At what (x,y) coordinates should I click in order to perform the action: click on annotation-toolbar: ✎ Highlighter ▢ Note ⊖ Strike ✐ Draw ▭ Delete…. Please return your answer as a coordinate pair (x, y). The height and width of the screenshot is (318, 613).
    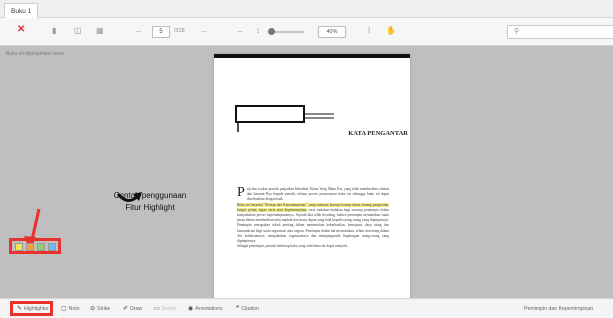
    Looking at the image, I should click on (306, 308).